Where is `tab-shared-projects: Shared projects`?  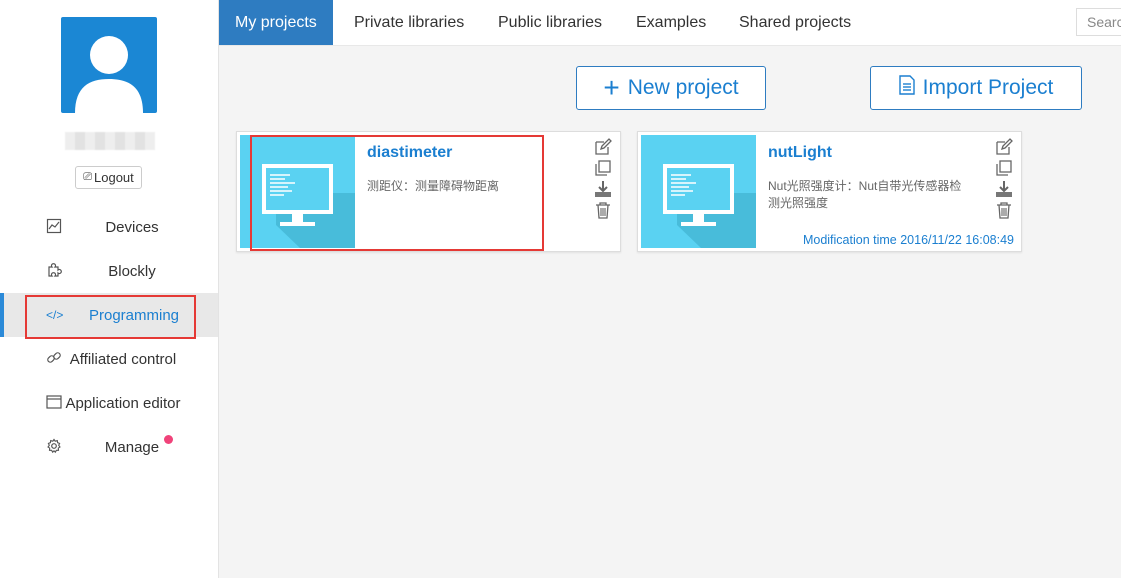 tab-shared-projects: Shared projects is located at coordinates (795, 22).